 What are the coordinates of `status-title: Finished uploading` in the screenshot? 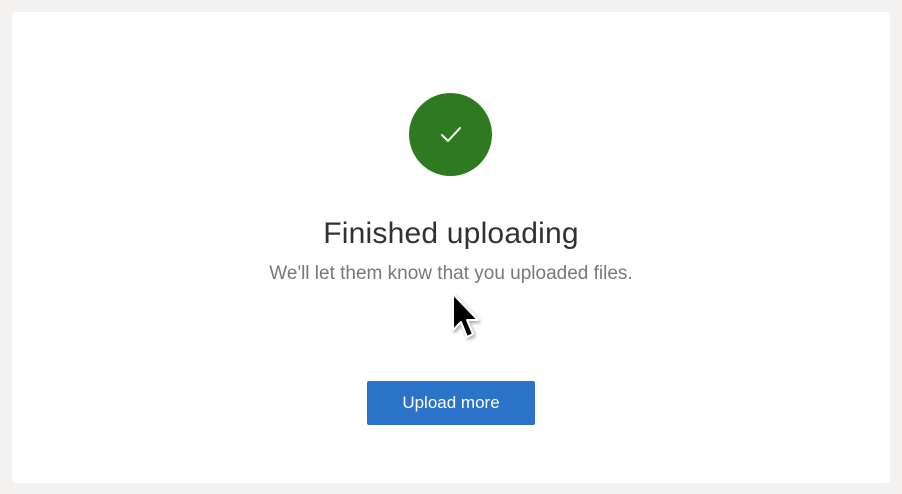 It's located at (451, 233).